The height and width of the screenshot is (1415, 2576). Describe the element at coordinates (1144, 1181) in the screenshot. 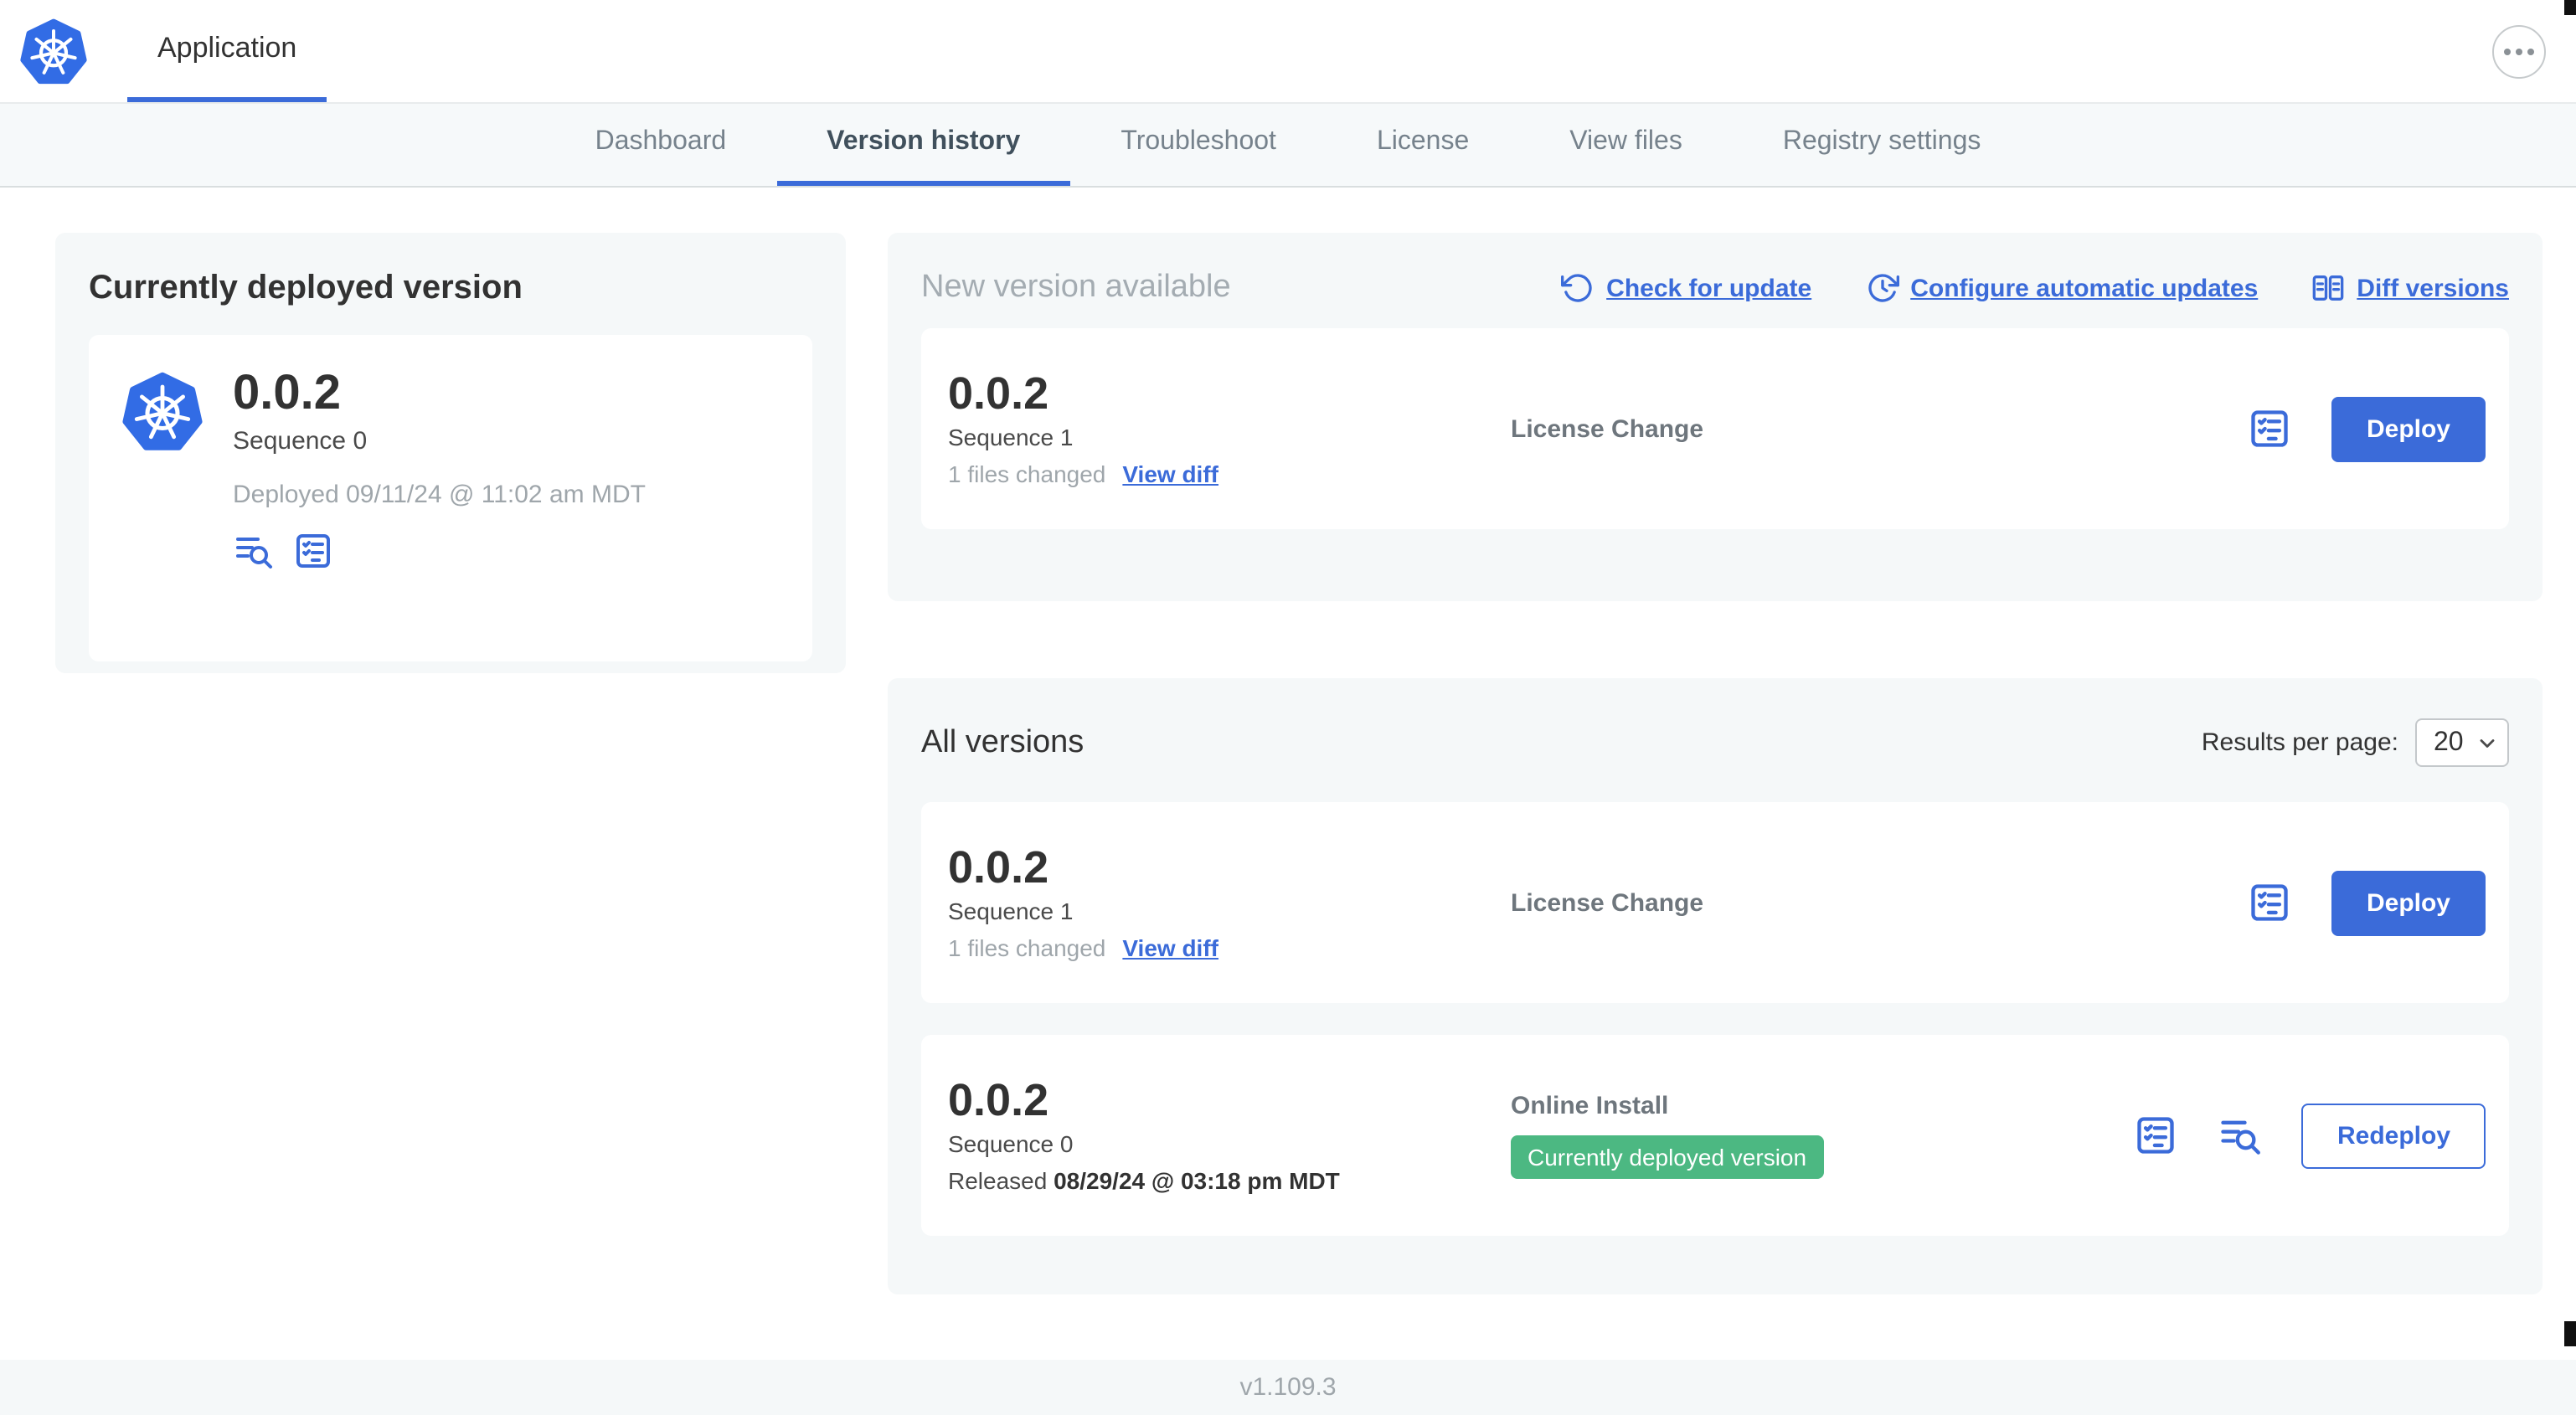

I see `released-timestamp: Released 08/29/24 @ 03:18 pm MDT` at that location.